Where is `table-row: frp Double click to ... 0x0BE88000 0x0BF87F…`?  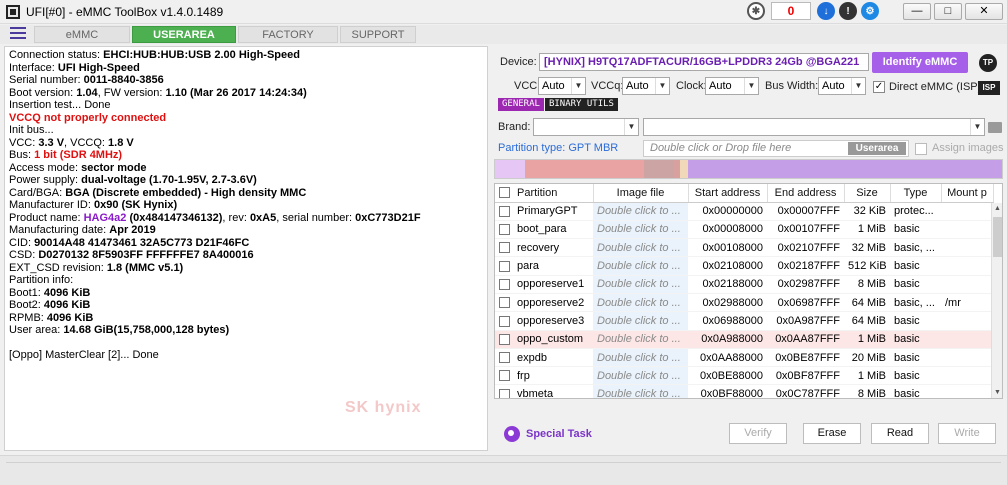
table-row: frp Double click to ... 0x0BE88000 0x0BF87F… is located at coordinates (744, 376).